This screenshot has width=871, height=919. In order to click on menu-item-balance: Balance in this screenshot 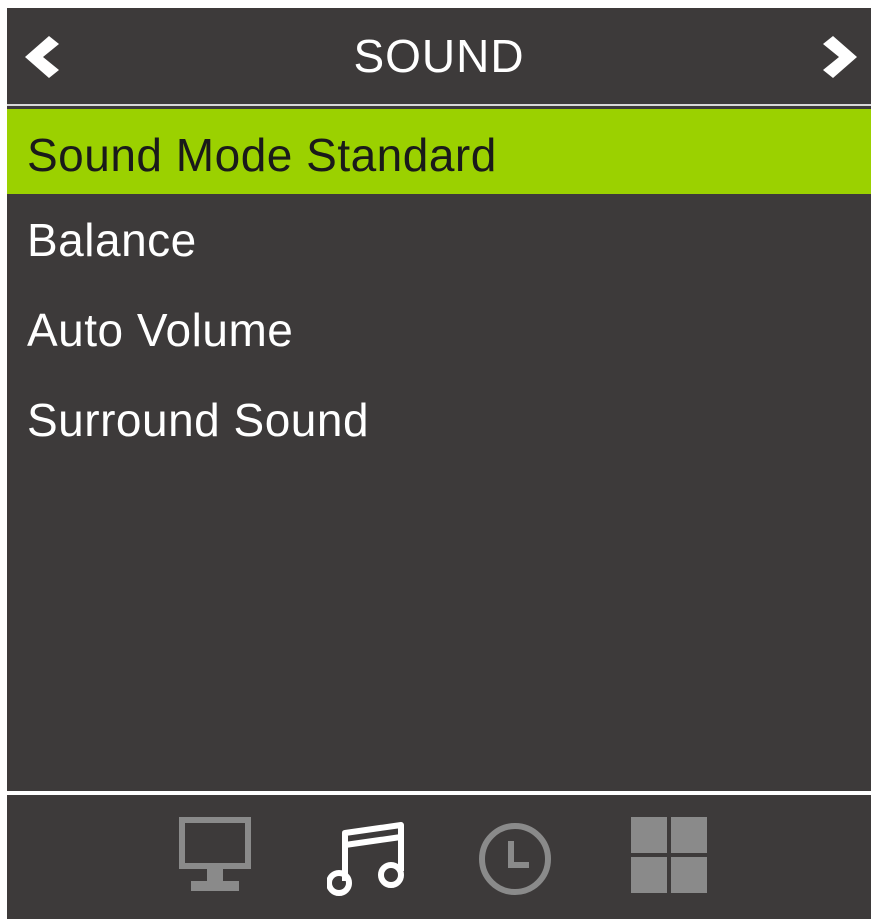, I will do `click(439, 240)`.